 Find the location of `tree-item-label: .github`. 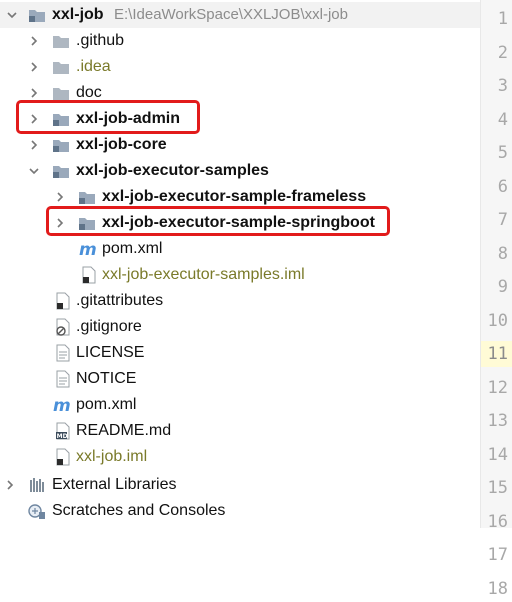

tree-item-label: .github is located at coordinates (100, 40).